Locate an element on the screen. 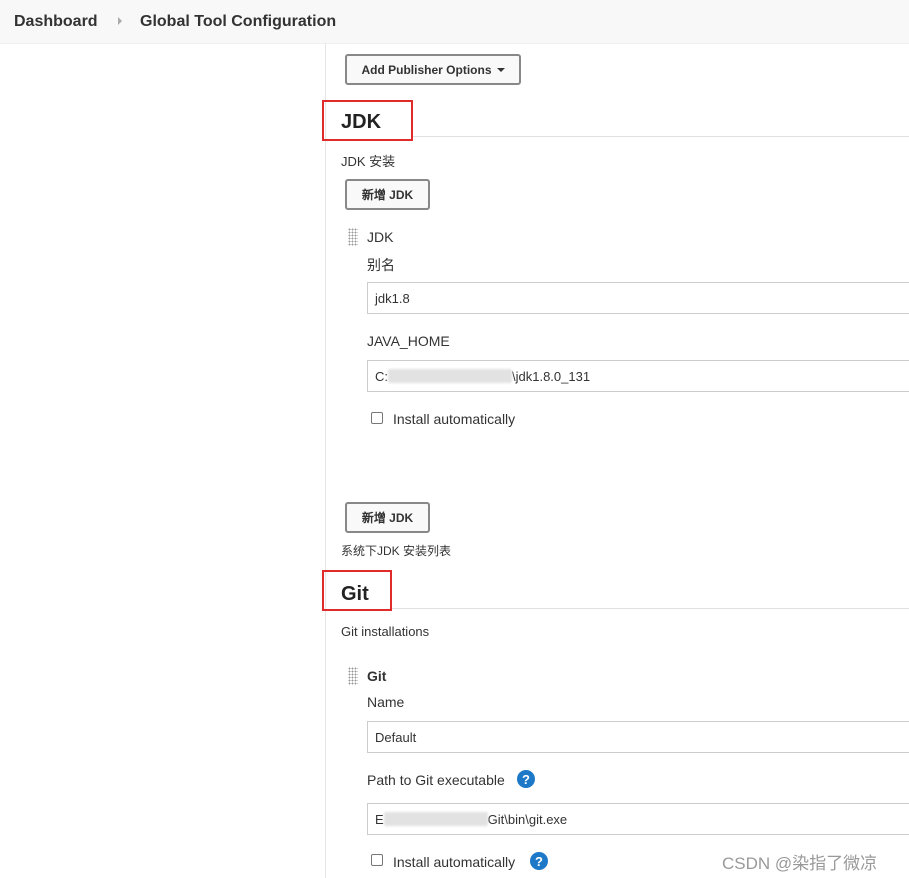 Image resolution: width=909 pixels, height=878 pixels. jdk-alias-label: 别名 is located at coordinates (381, 265).